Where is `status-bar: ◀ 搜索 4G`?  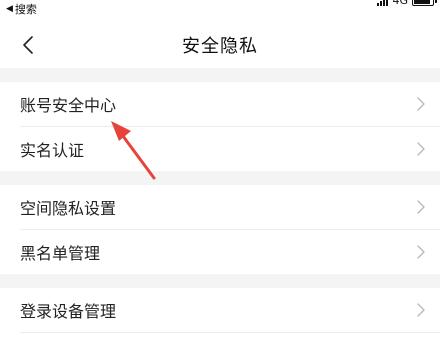 status-bar: ◀ 搜索 4G is located at coordinates (220, 11).